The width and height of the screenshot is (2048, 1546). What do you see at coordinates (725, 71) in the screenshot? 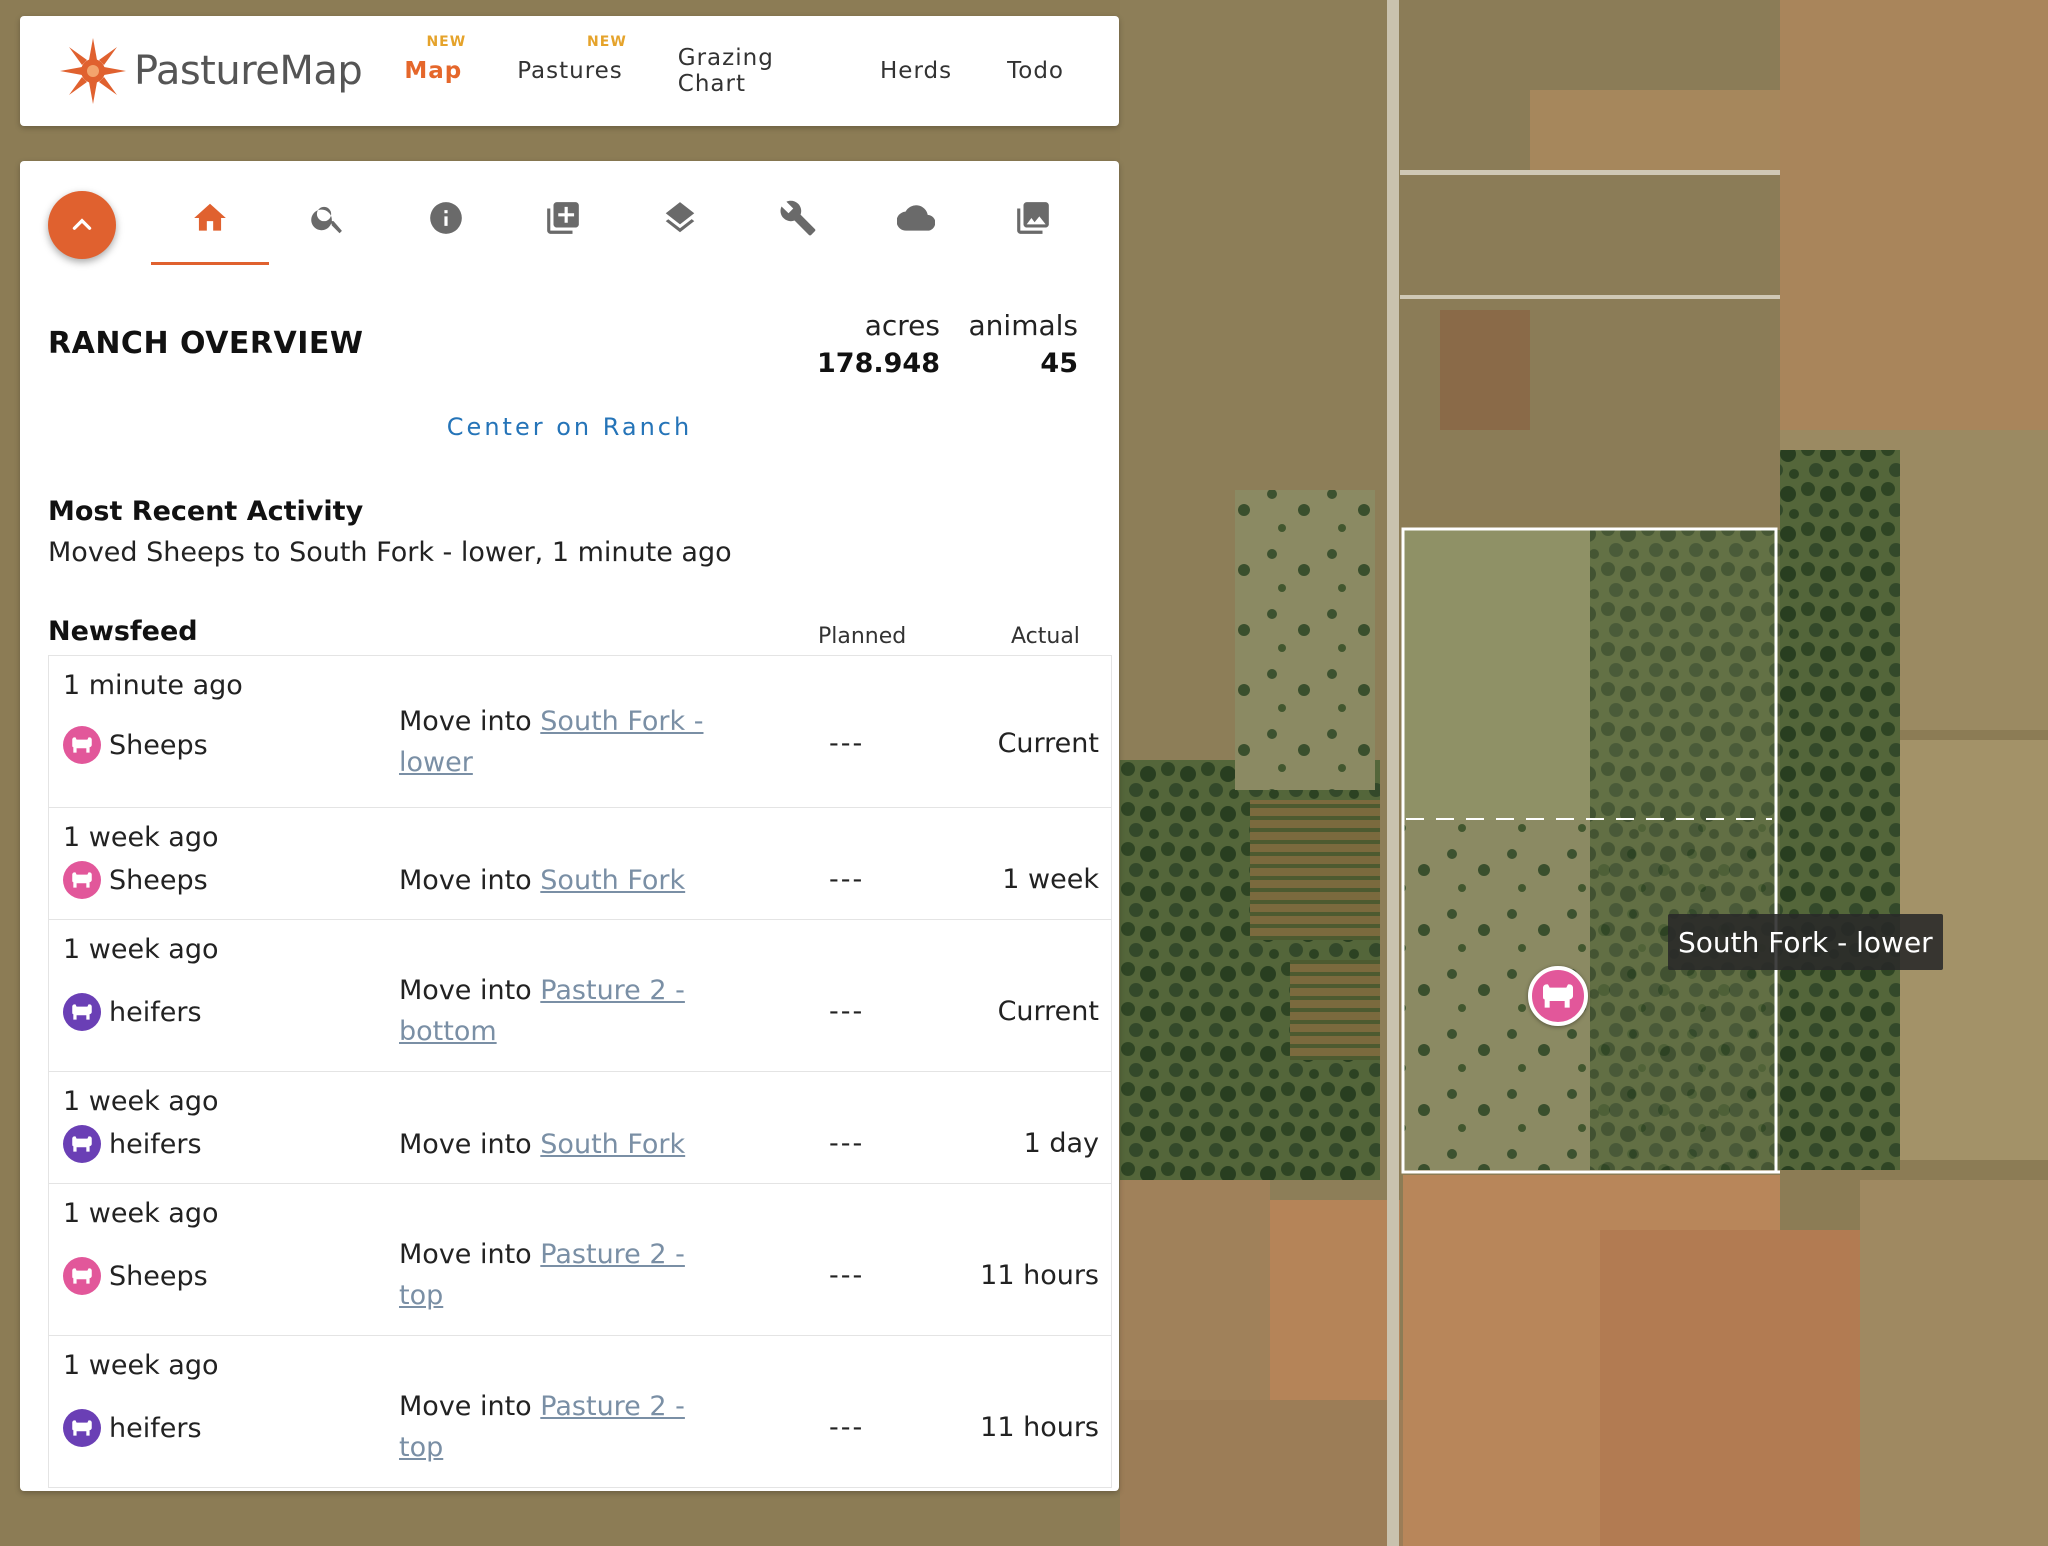
I see `nav-grazing-chart-label: Grazing Chart` at bounding box center [725, 71].